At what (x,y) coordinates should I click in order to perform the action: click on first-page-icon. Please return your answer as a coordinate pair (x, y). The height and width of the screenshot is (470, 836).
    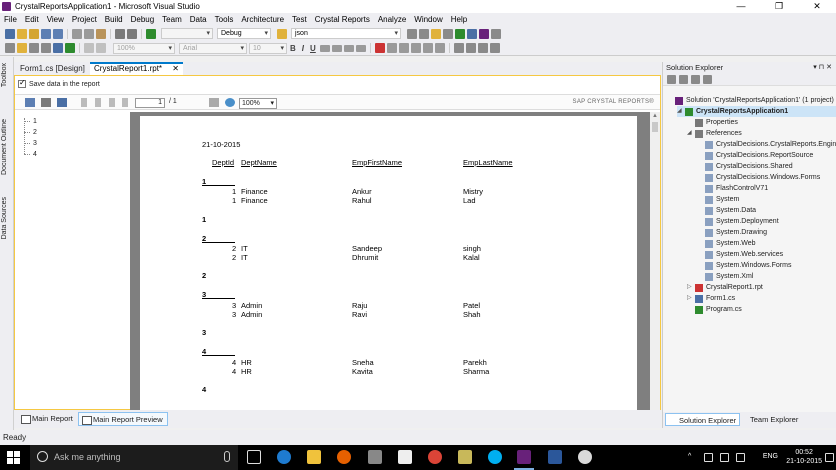
    Looking at the image, I should click on (84, 102).